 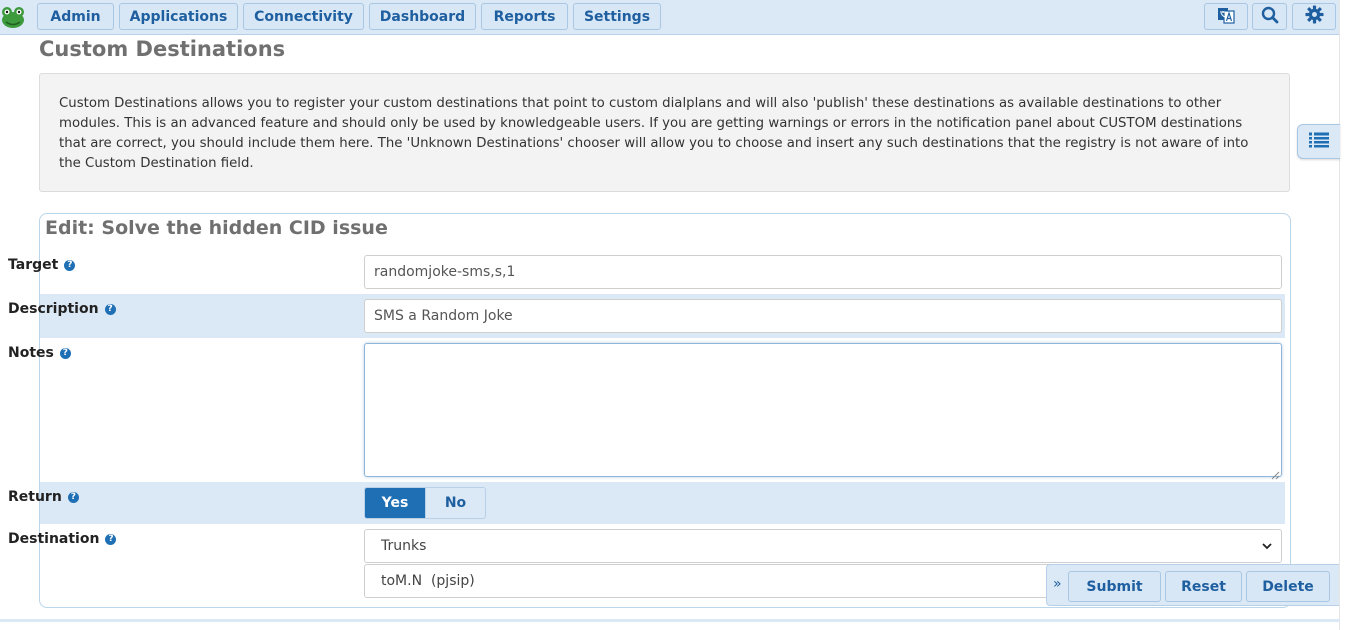 I want to click on nav-dashboard: Dashboard, so click(x=422, y=16).